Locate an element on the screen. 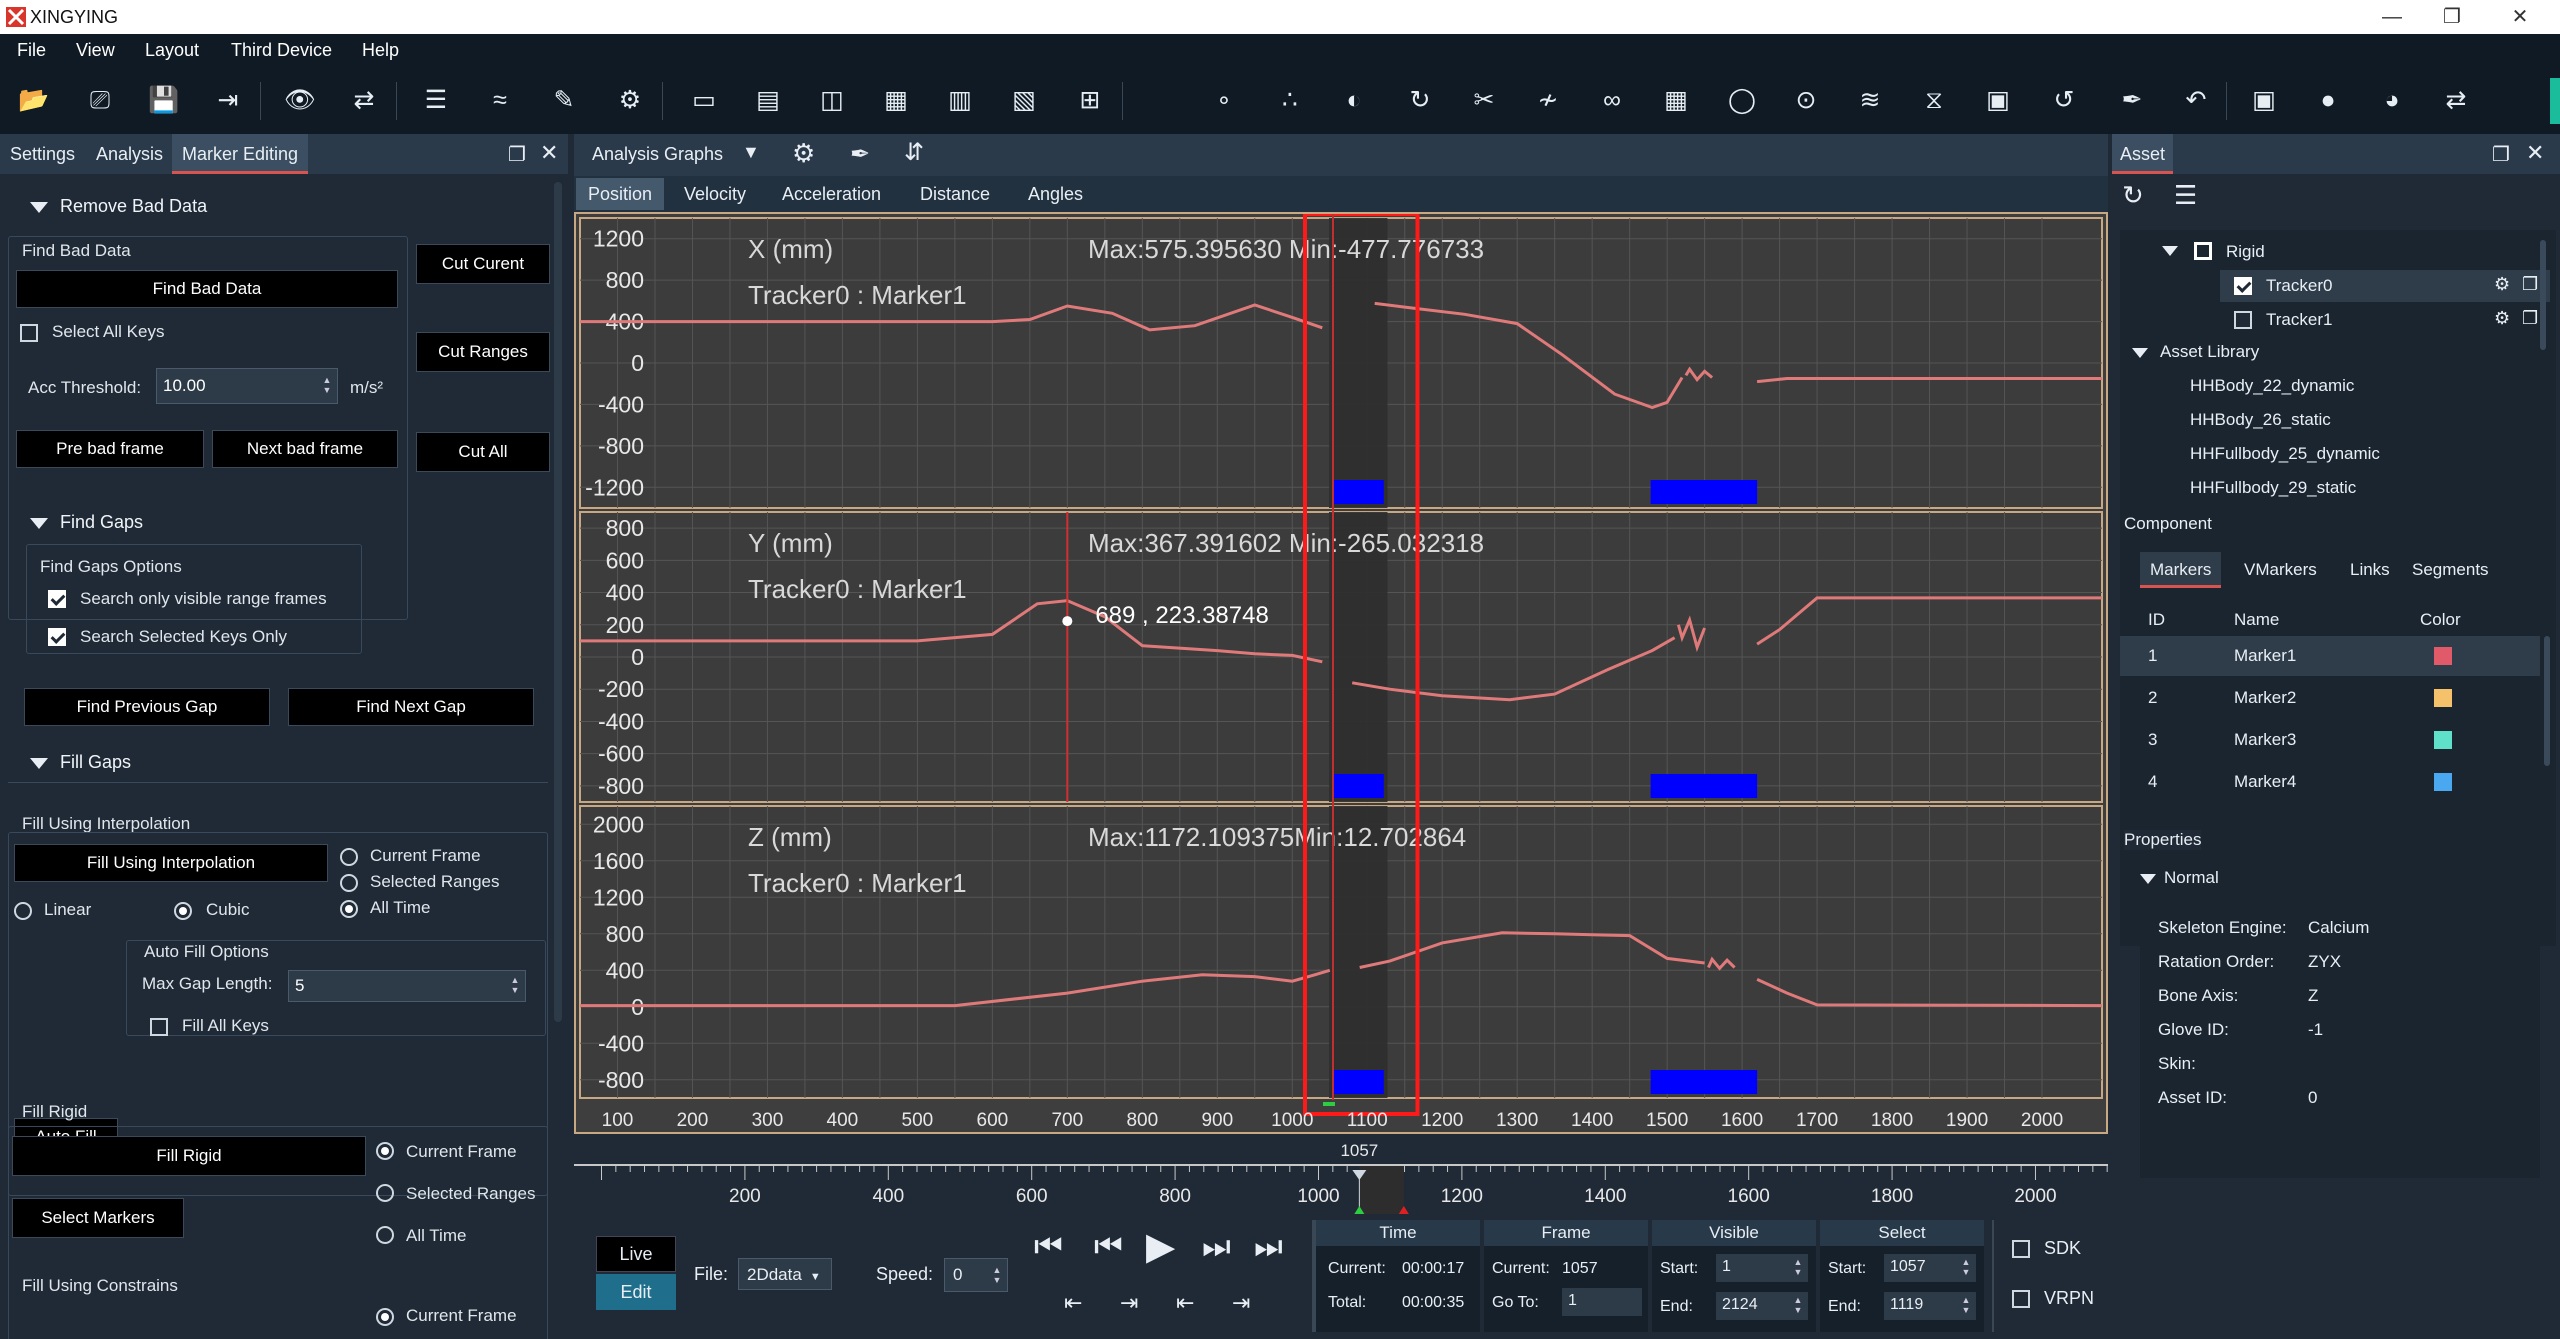 The width and height of the screenshot is (2560, 1339). prev-key-icon: ⇤ is located at coordinates (1073, 1303).